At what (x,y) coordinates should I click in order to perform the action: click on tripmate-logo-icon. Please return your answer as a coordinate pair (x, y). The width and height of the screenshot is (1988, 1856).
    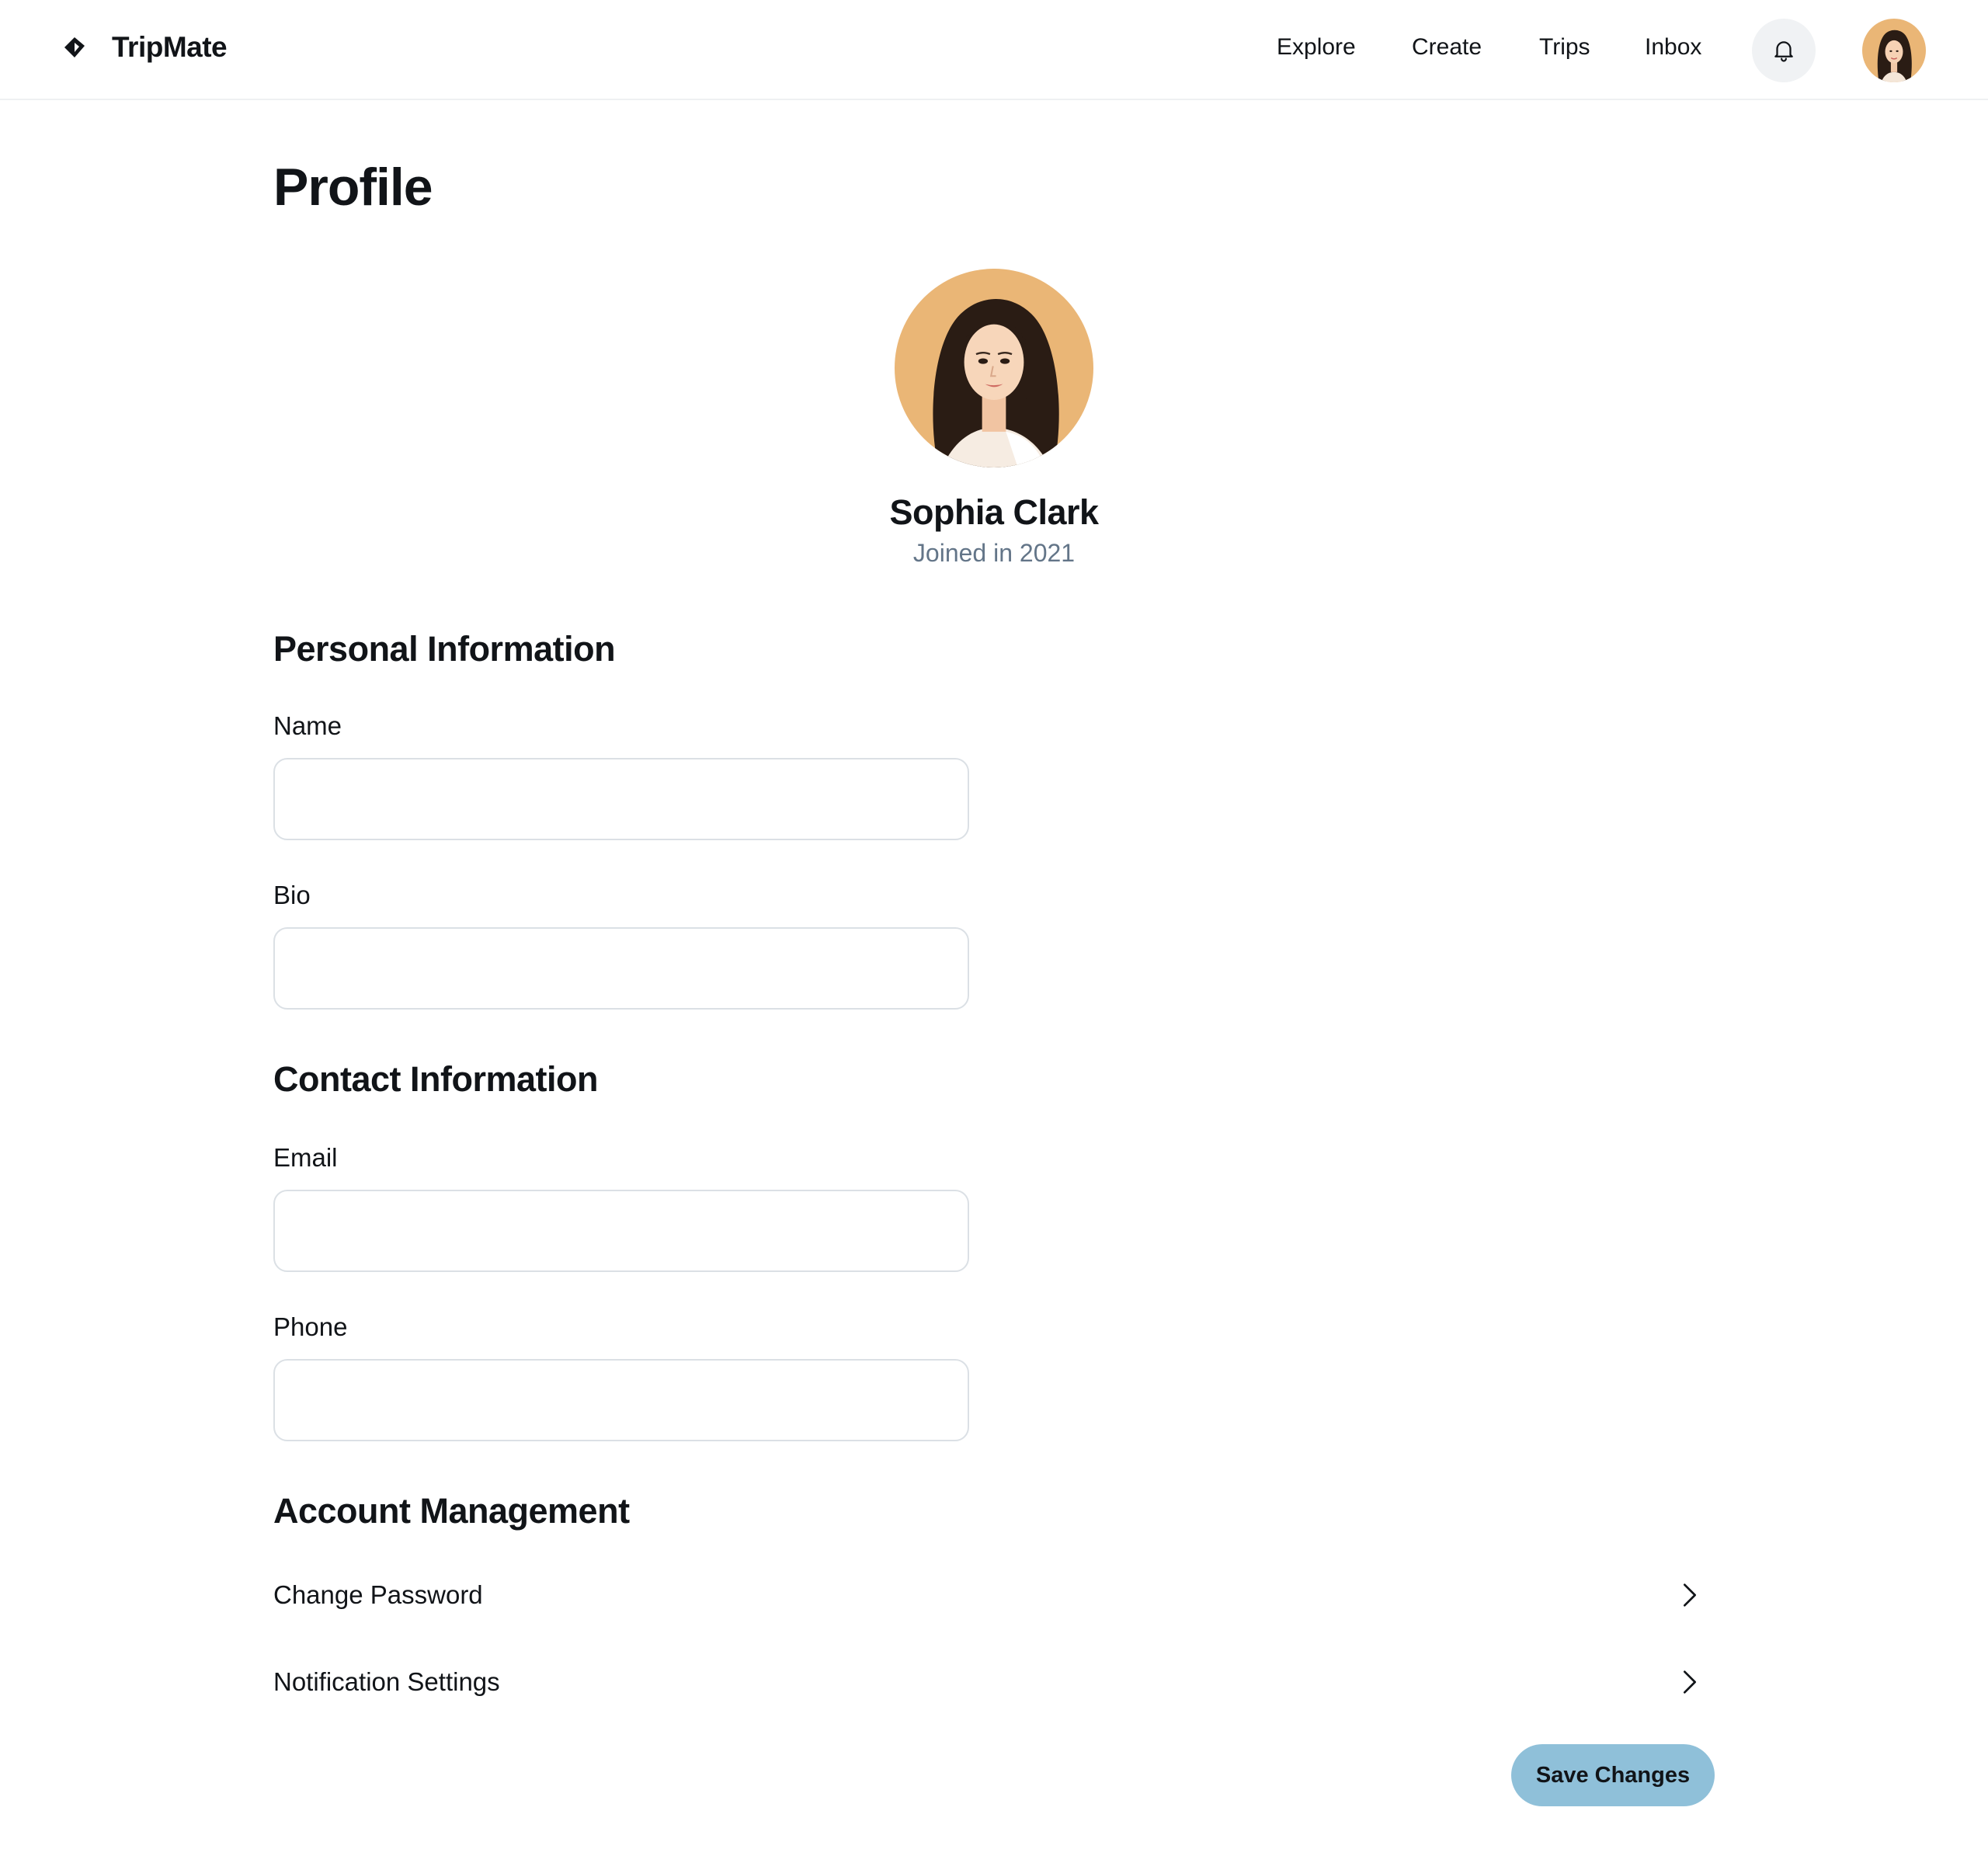
    Looking at the image, I should click on (74, 47).